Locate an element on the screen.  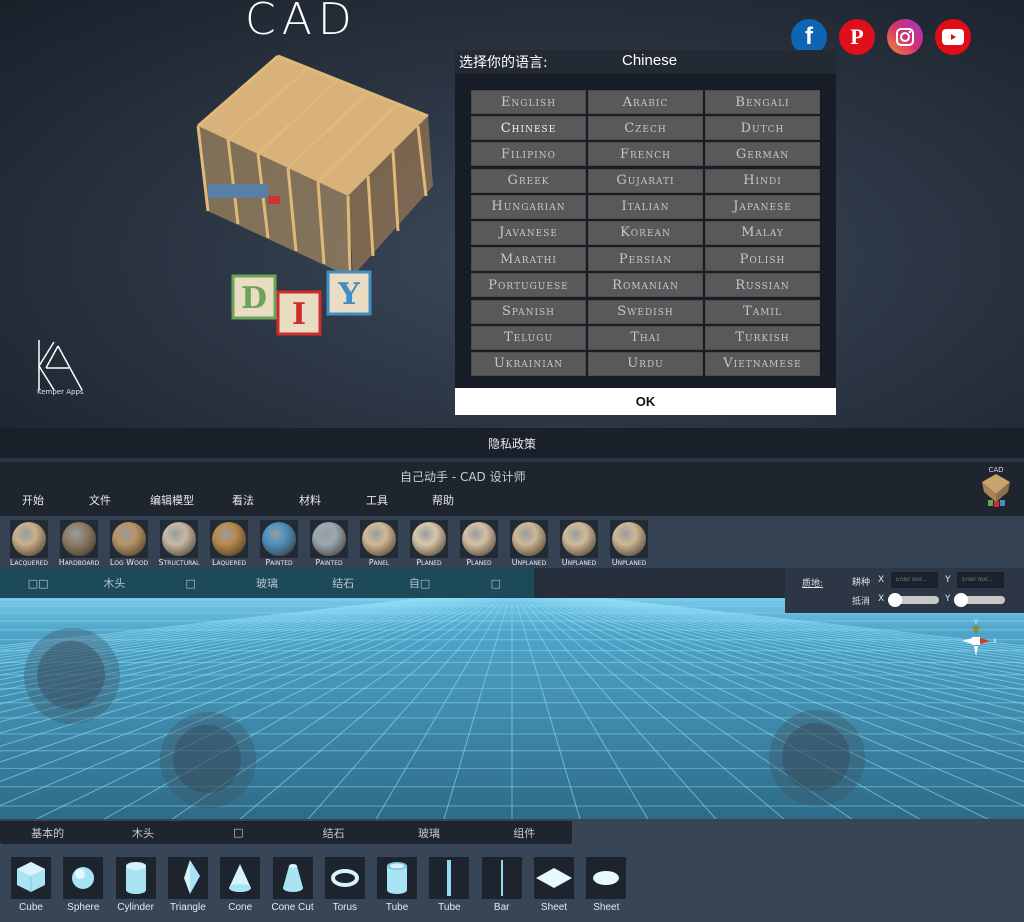
shape-button-sphere: Sphere is located at coordinates (83, 885).